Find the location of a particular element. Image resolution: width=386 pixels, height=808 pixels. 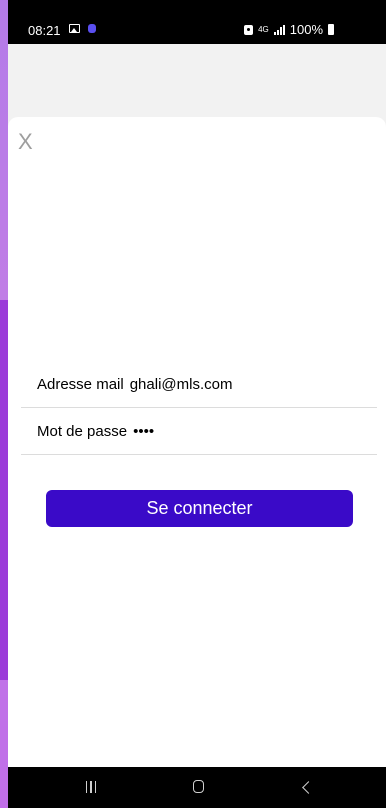

password-label: Mot de passe is located at coordinates (82, 431).